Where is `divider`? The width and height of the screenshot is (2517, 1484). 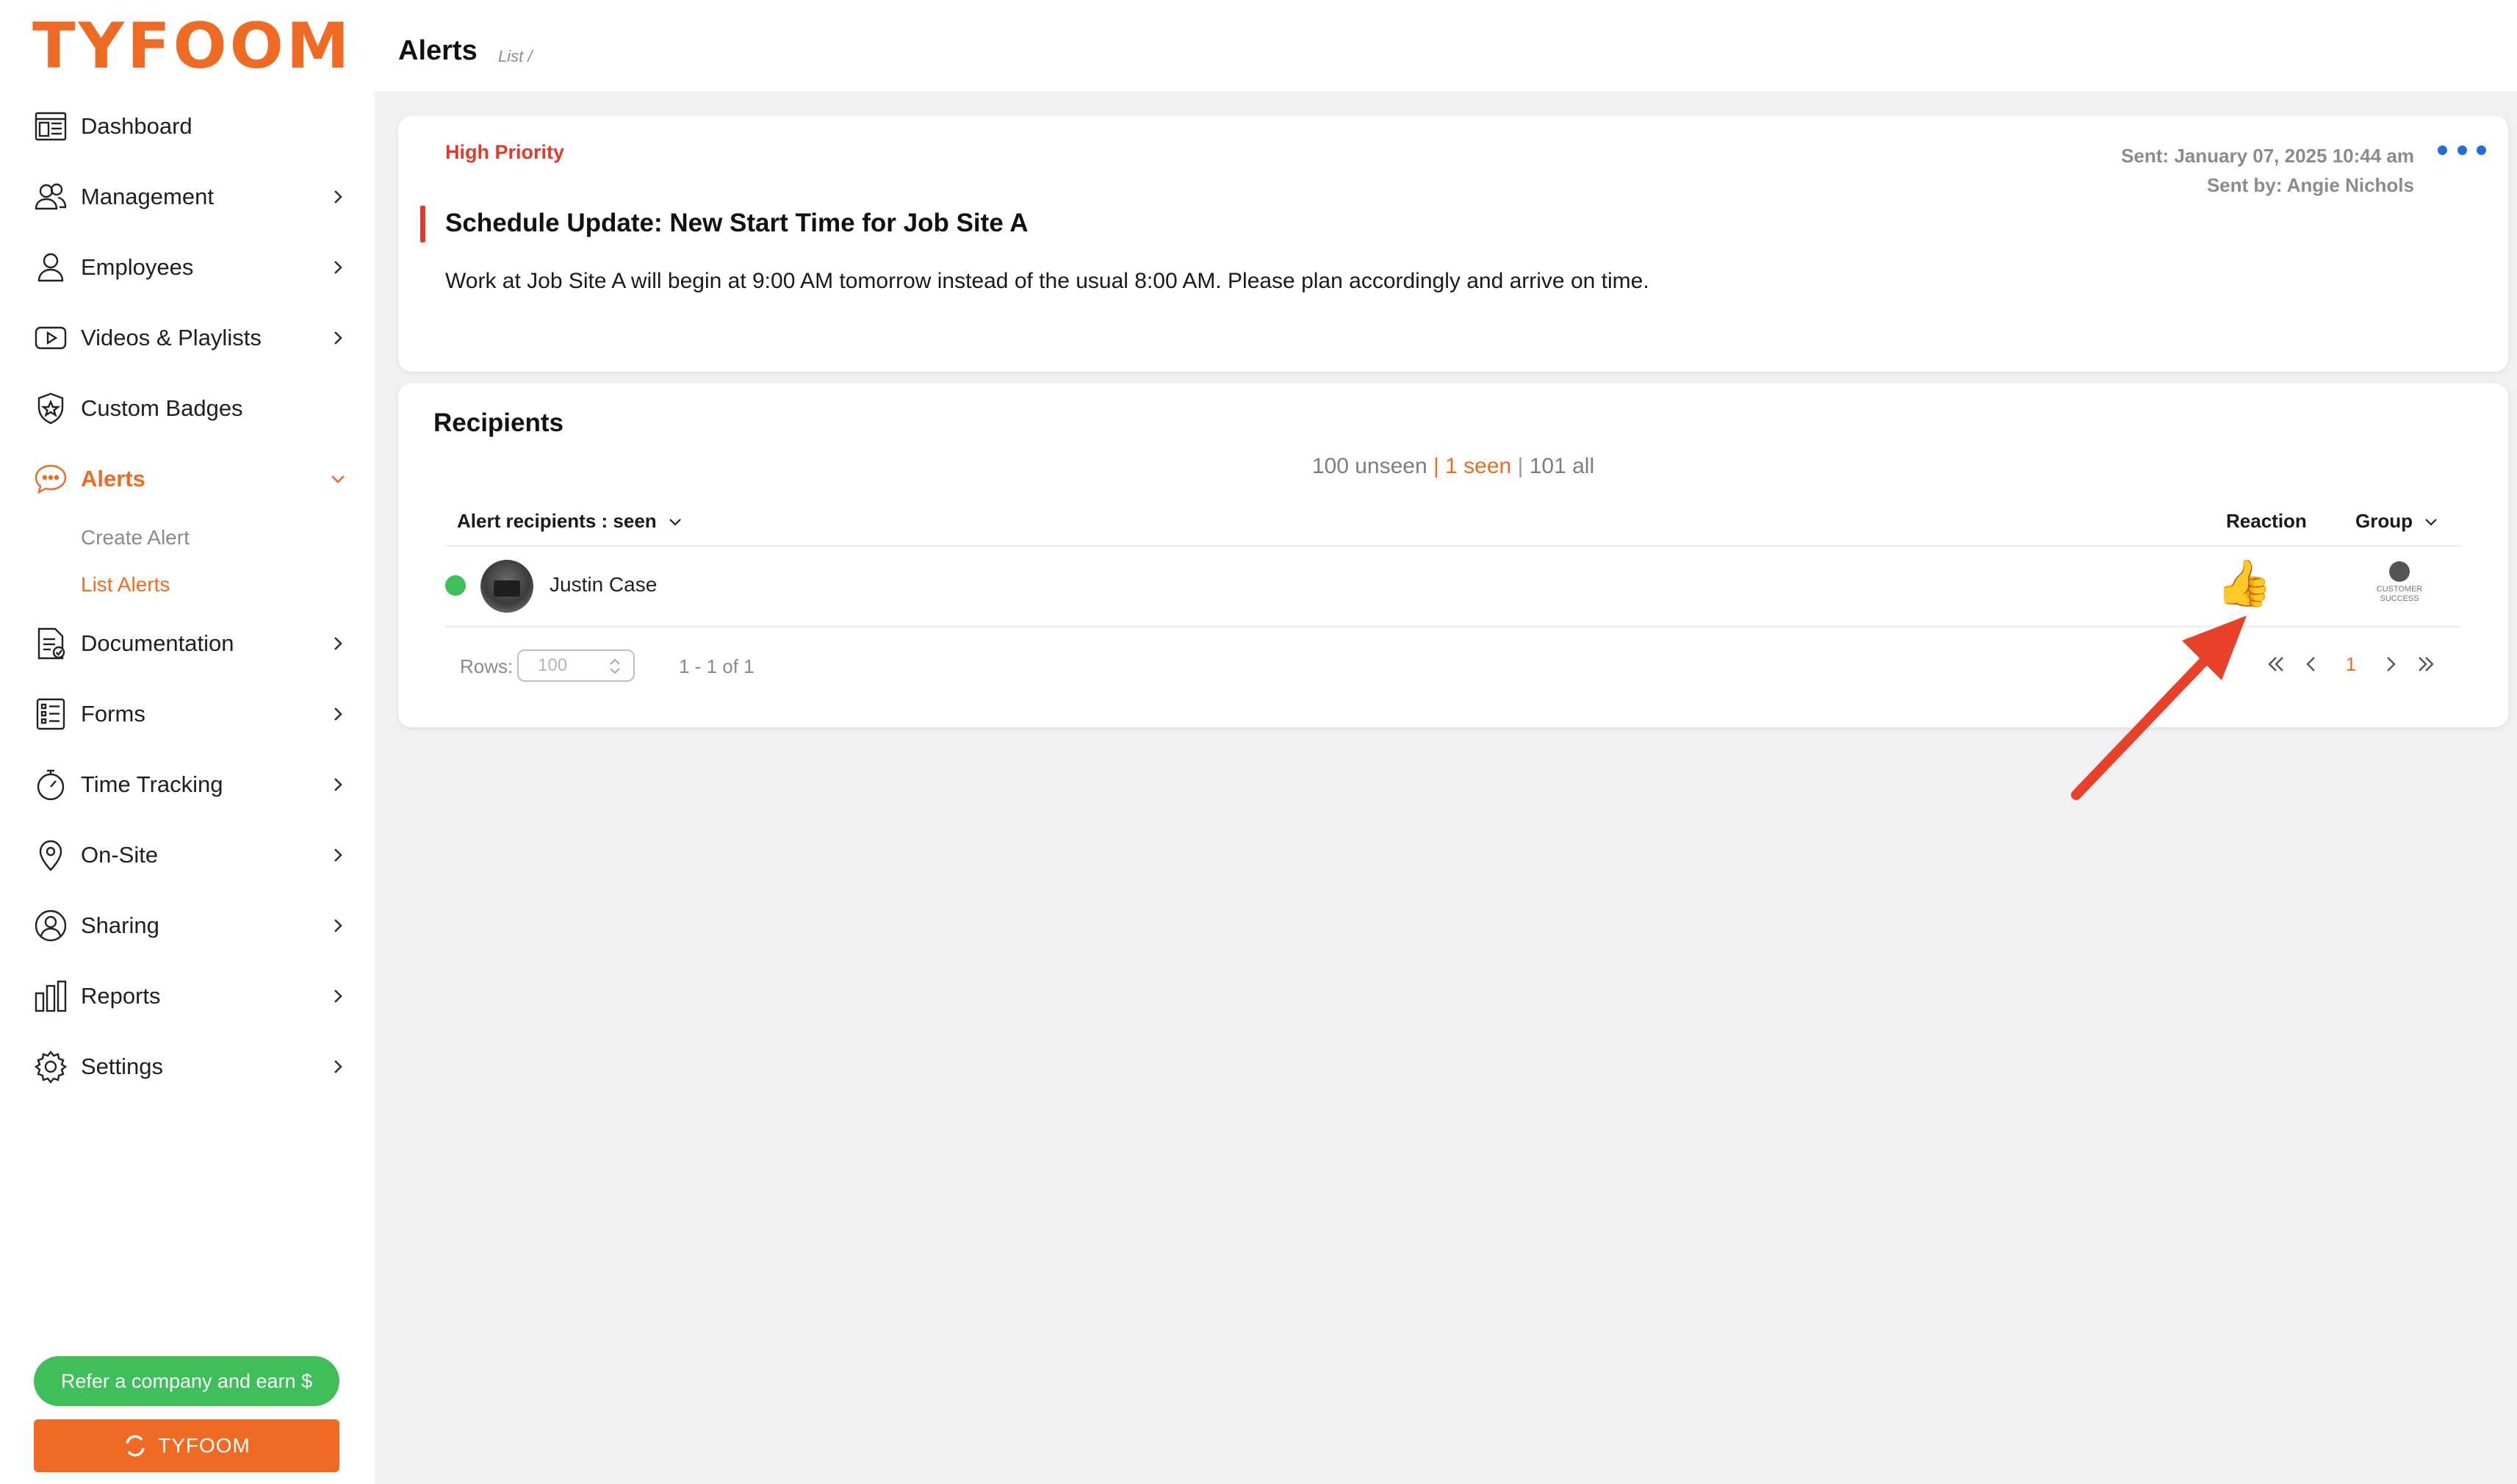
divider is located at coordinates (1453, 627).